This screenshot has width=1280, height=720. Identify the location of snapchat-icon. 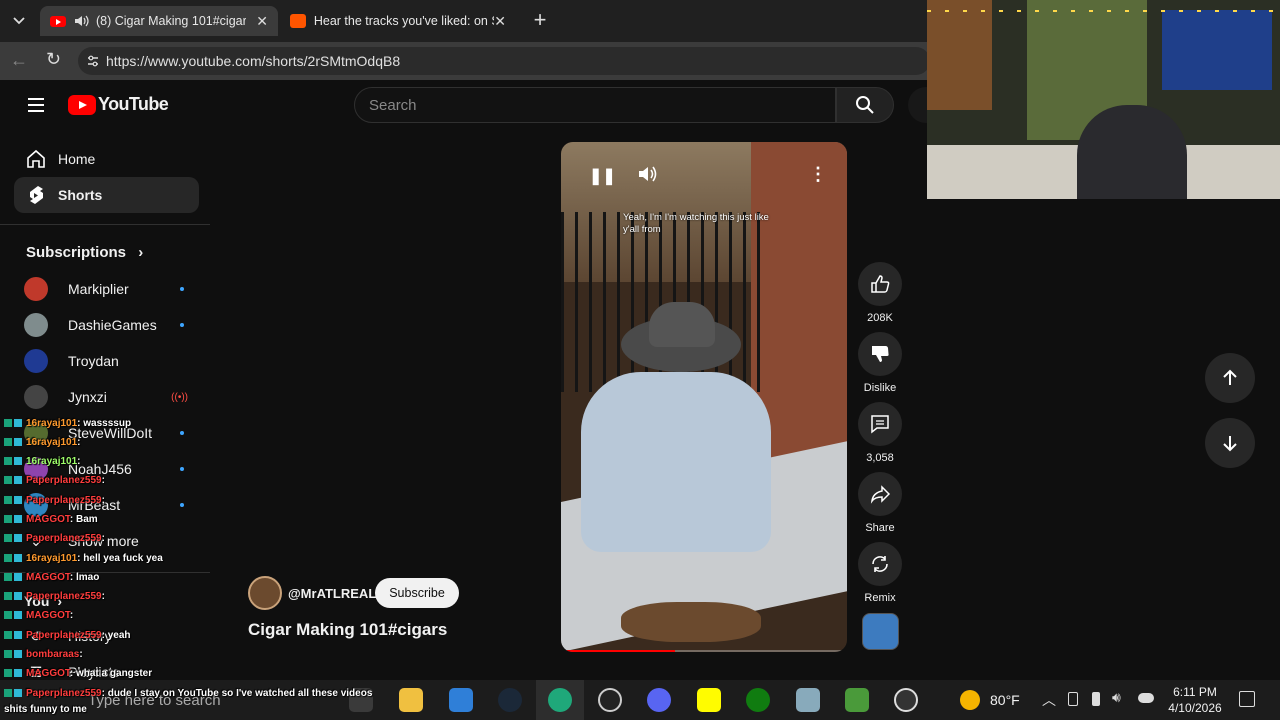
(709, 700).